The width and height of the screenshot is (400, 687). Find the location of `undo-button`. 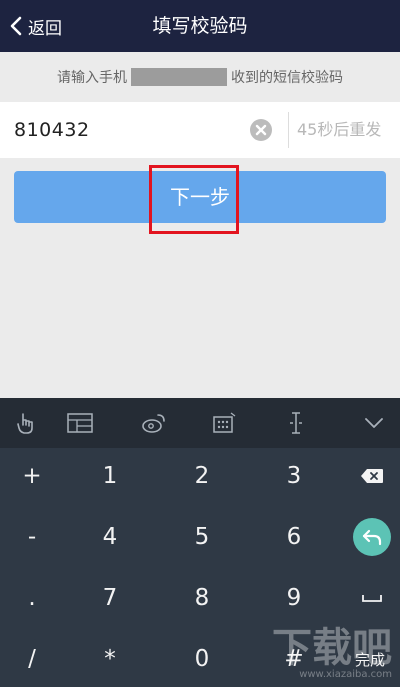

undo-button is located at coordinates (372, 537).